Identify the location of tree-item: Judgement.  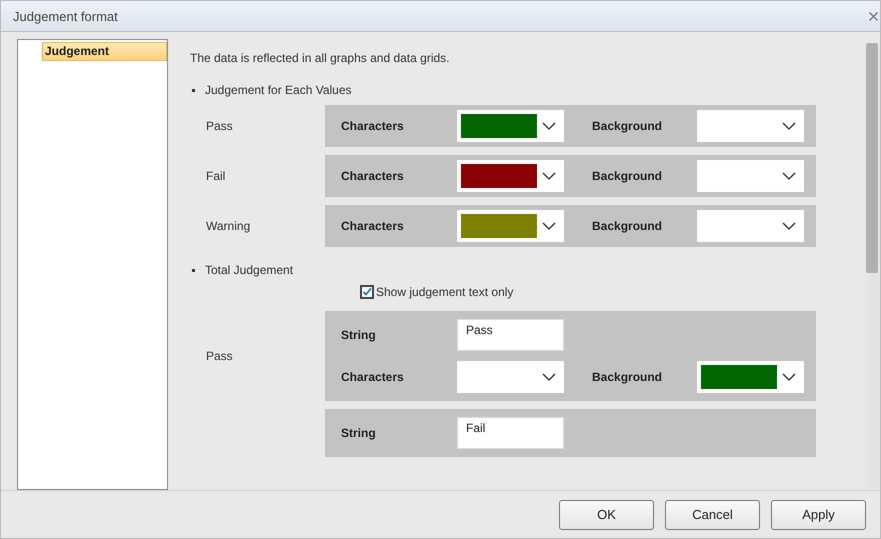
(104, 51).